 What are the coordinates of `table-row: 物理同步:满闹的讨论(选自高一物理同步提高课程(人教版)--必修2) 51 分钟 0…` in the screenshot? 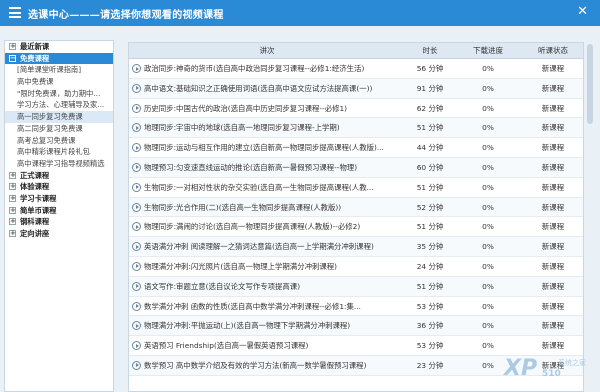 It's located at (356, 227).